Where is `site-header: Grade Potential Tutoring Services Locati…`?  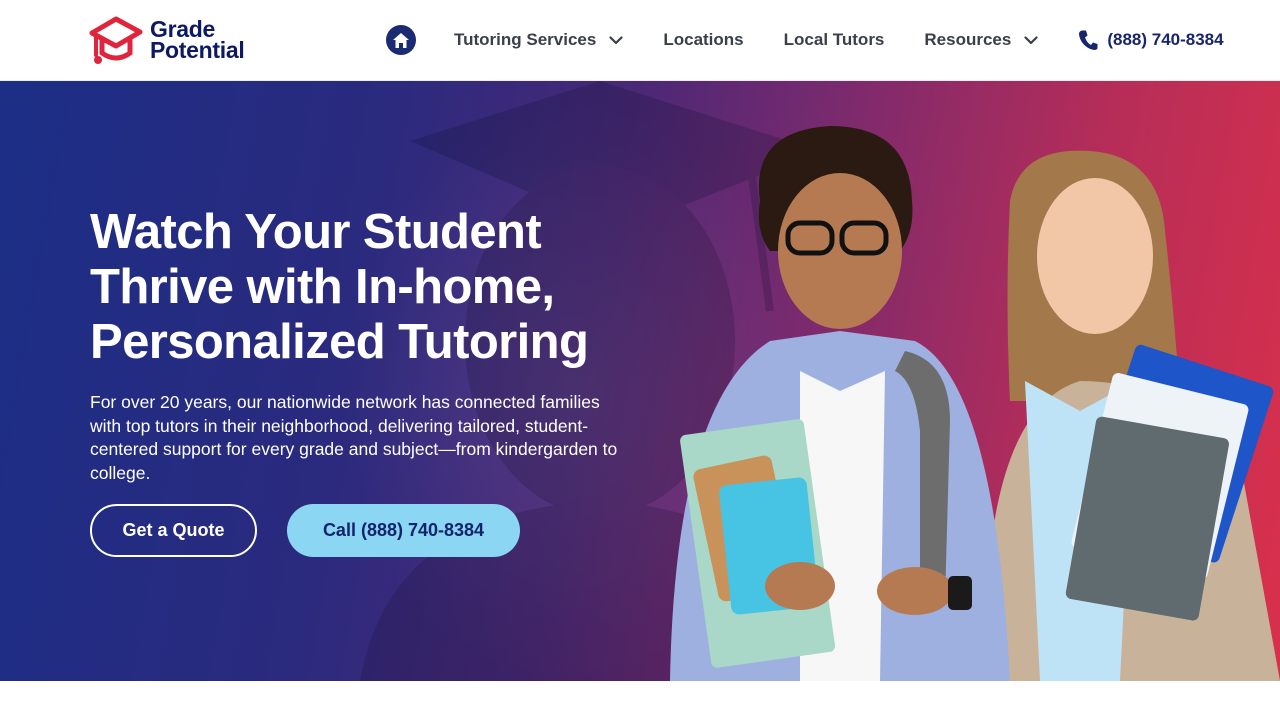
site-header: Grade Potential Tutoring Services Locati… is located at coordinates (640, 40).